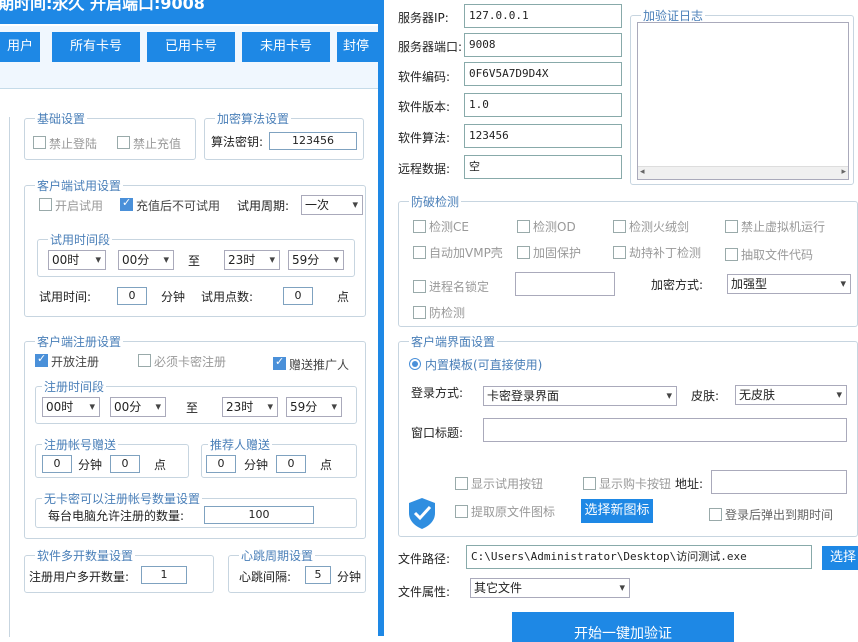 Image resolution: width=858 pixels, height=642 pixels. Describe the element at coordinates (191, 47) in the screenshot. I see `nav-used-cards-button: 已用卡号` at that location.